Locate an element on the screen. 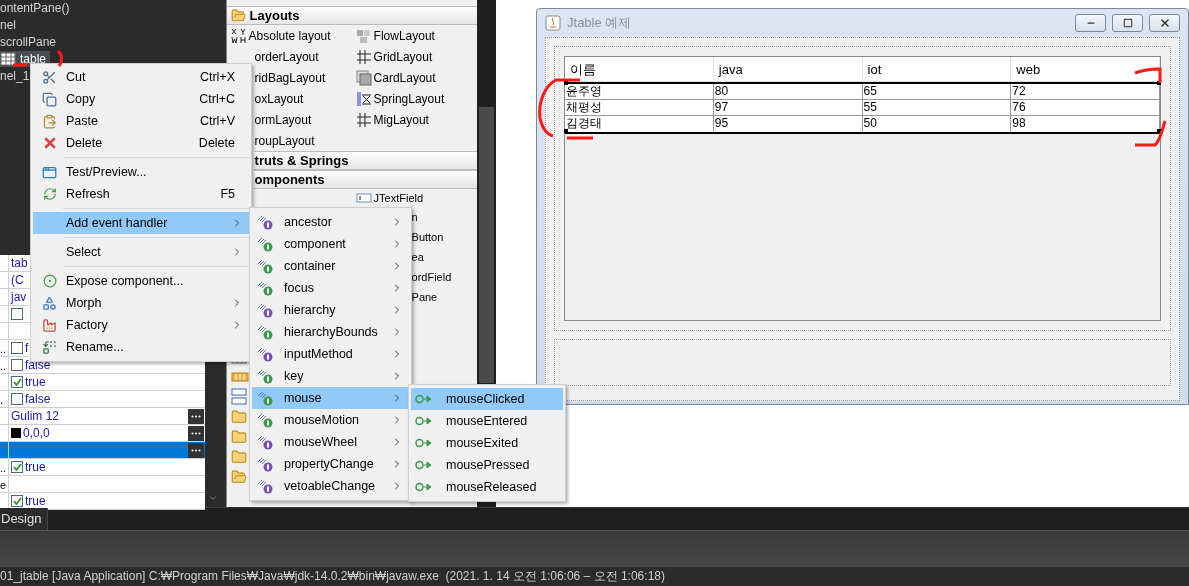 The width and height of the screenshot is (1189, 586). close-icon is located at coordinates (1164, 23).